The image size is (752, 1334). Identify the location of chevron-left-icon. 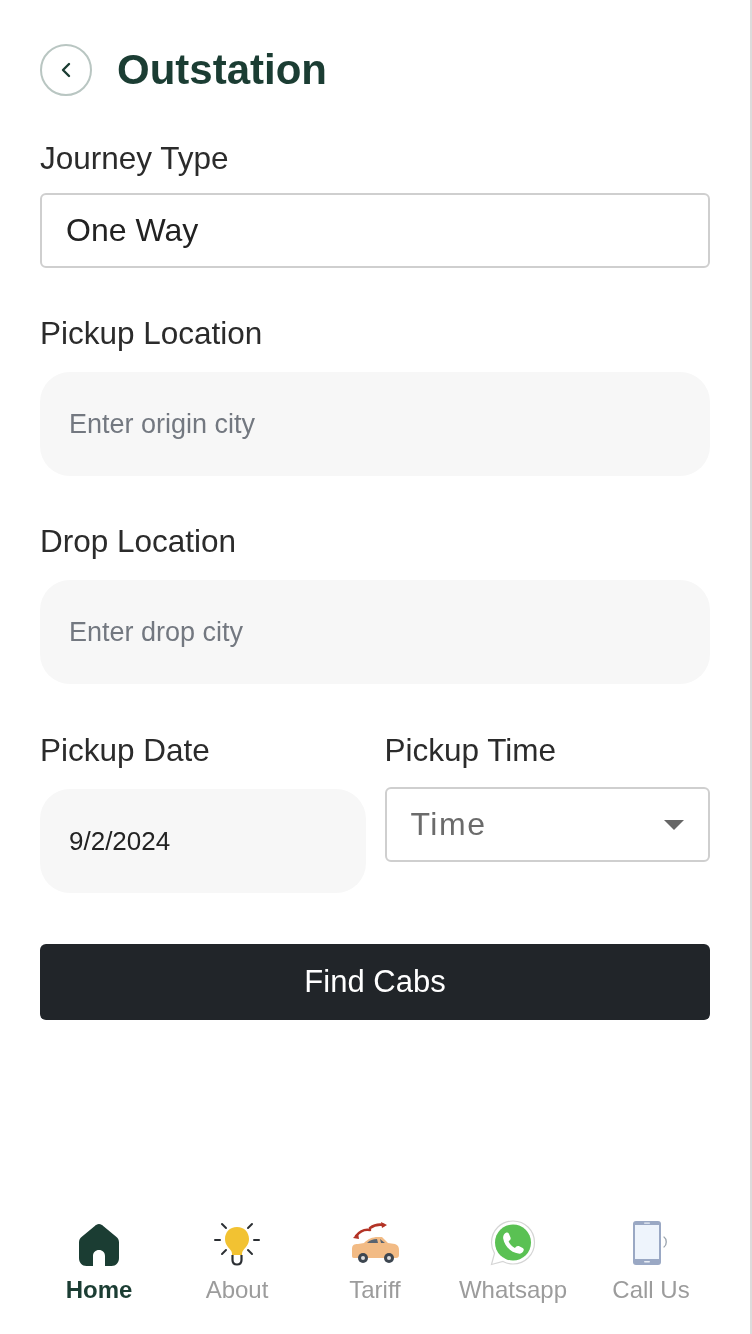
(66, 70).